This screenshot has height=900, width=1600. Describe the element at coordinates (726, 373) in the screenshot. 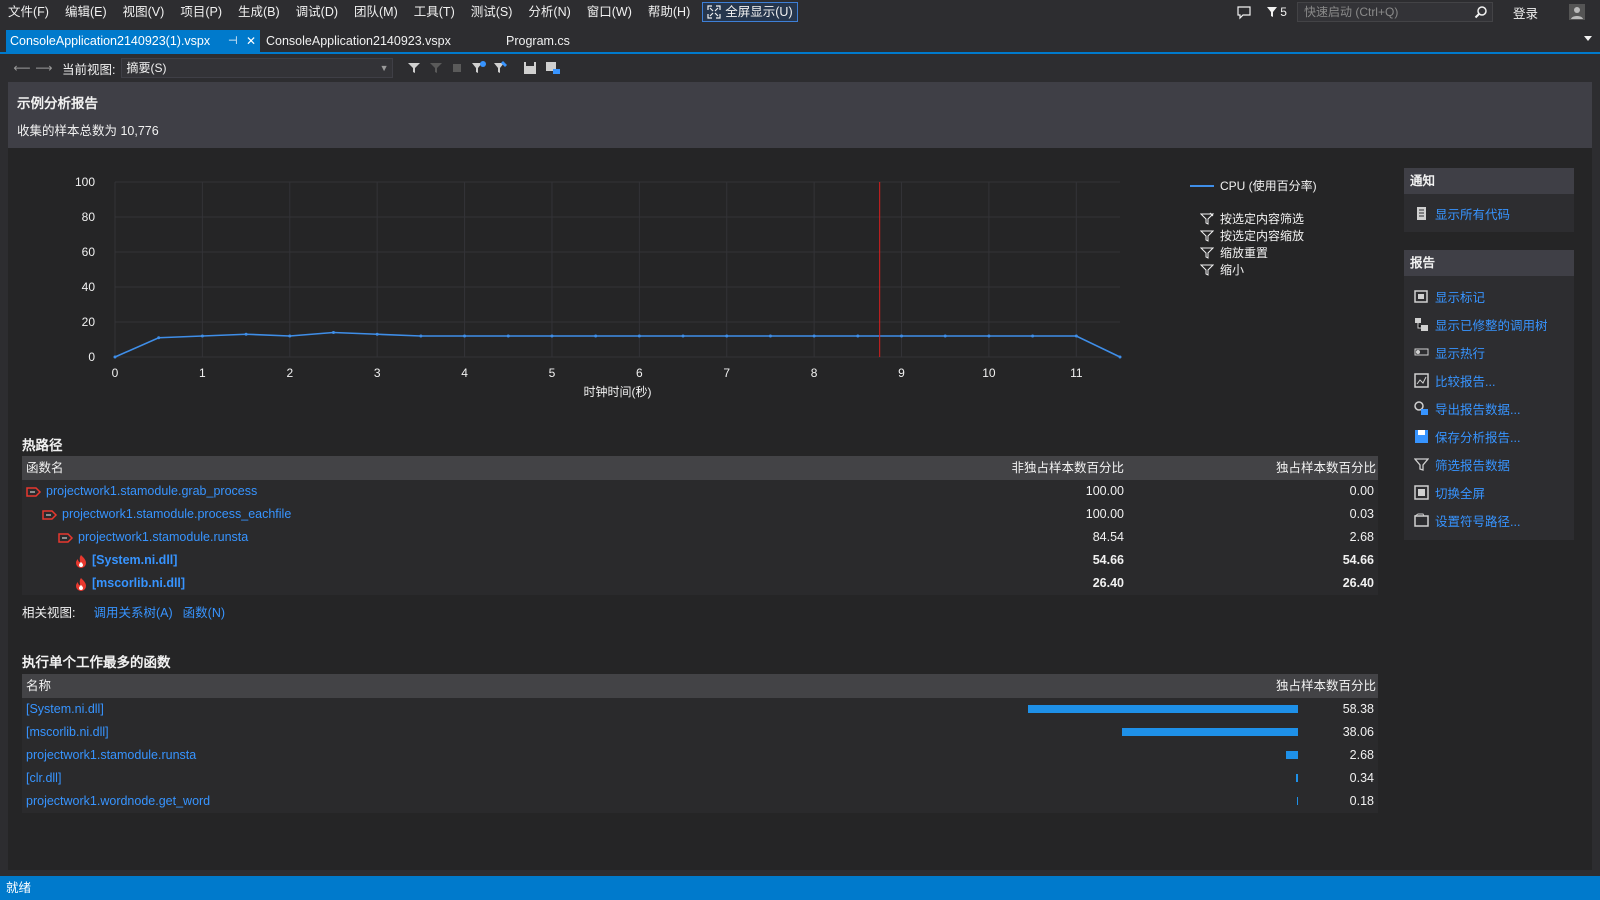

I see `x-tick-label: 7` at that location.